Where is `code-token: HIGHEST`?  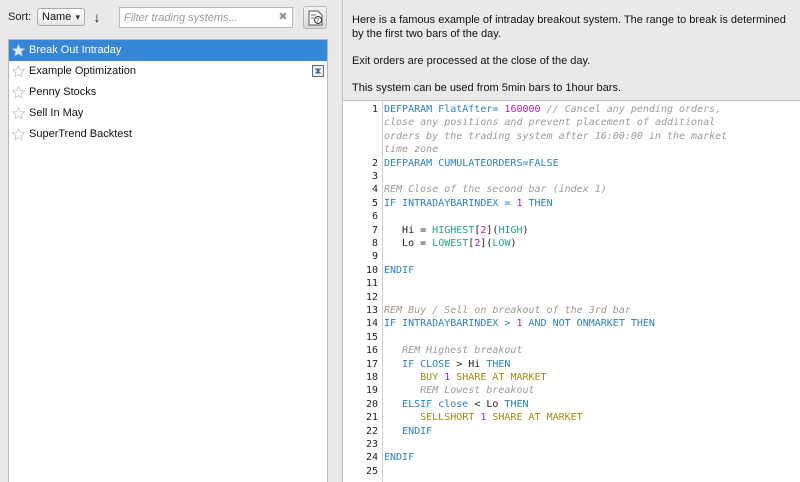
code-token: HIGHEST is located at coordinates (453, 230).